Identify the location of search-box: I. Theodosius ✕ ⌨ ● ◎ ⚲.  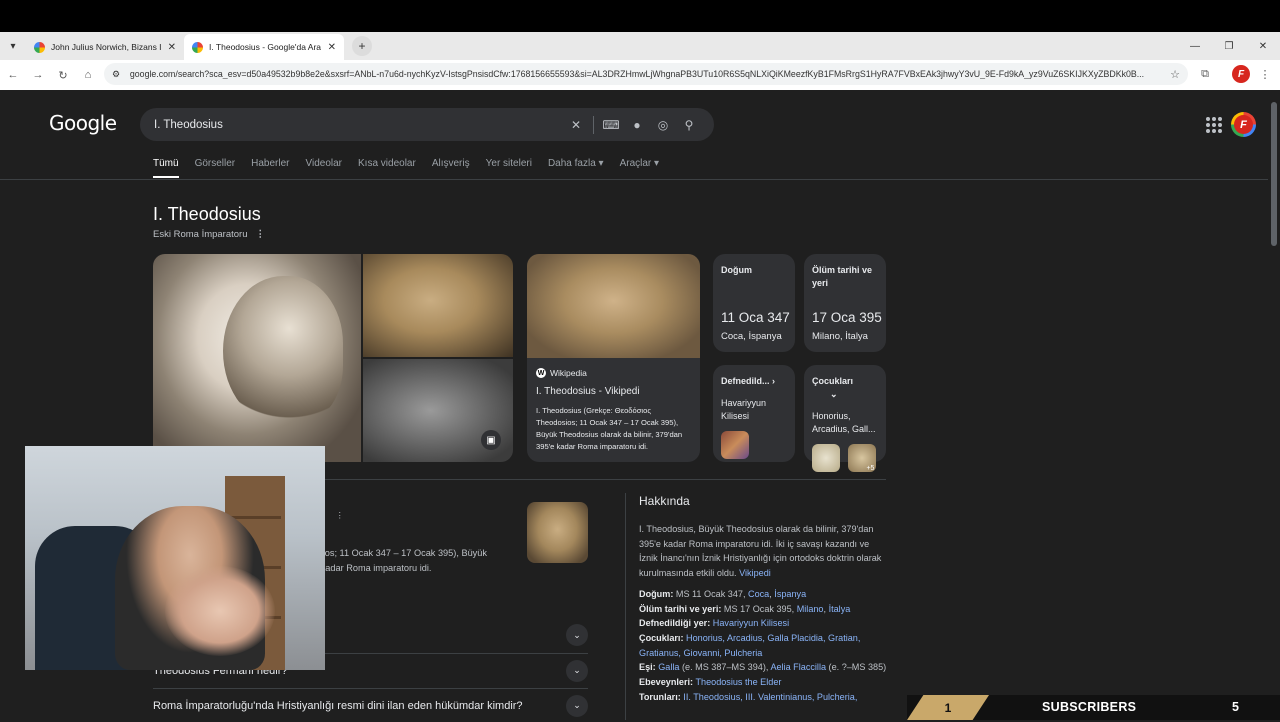
(427, 124).